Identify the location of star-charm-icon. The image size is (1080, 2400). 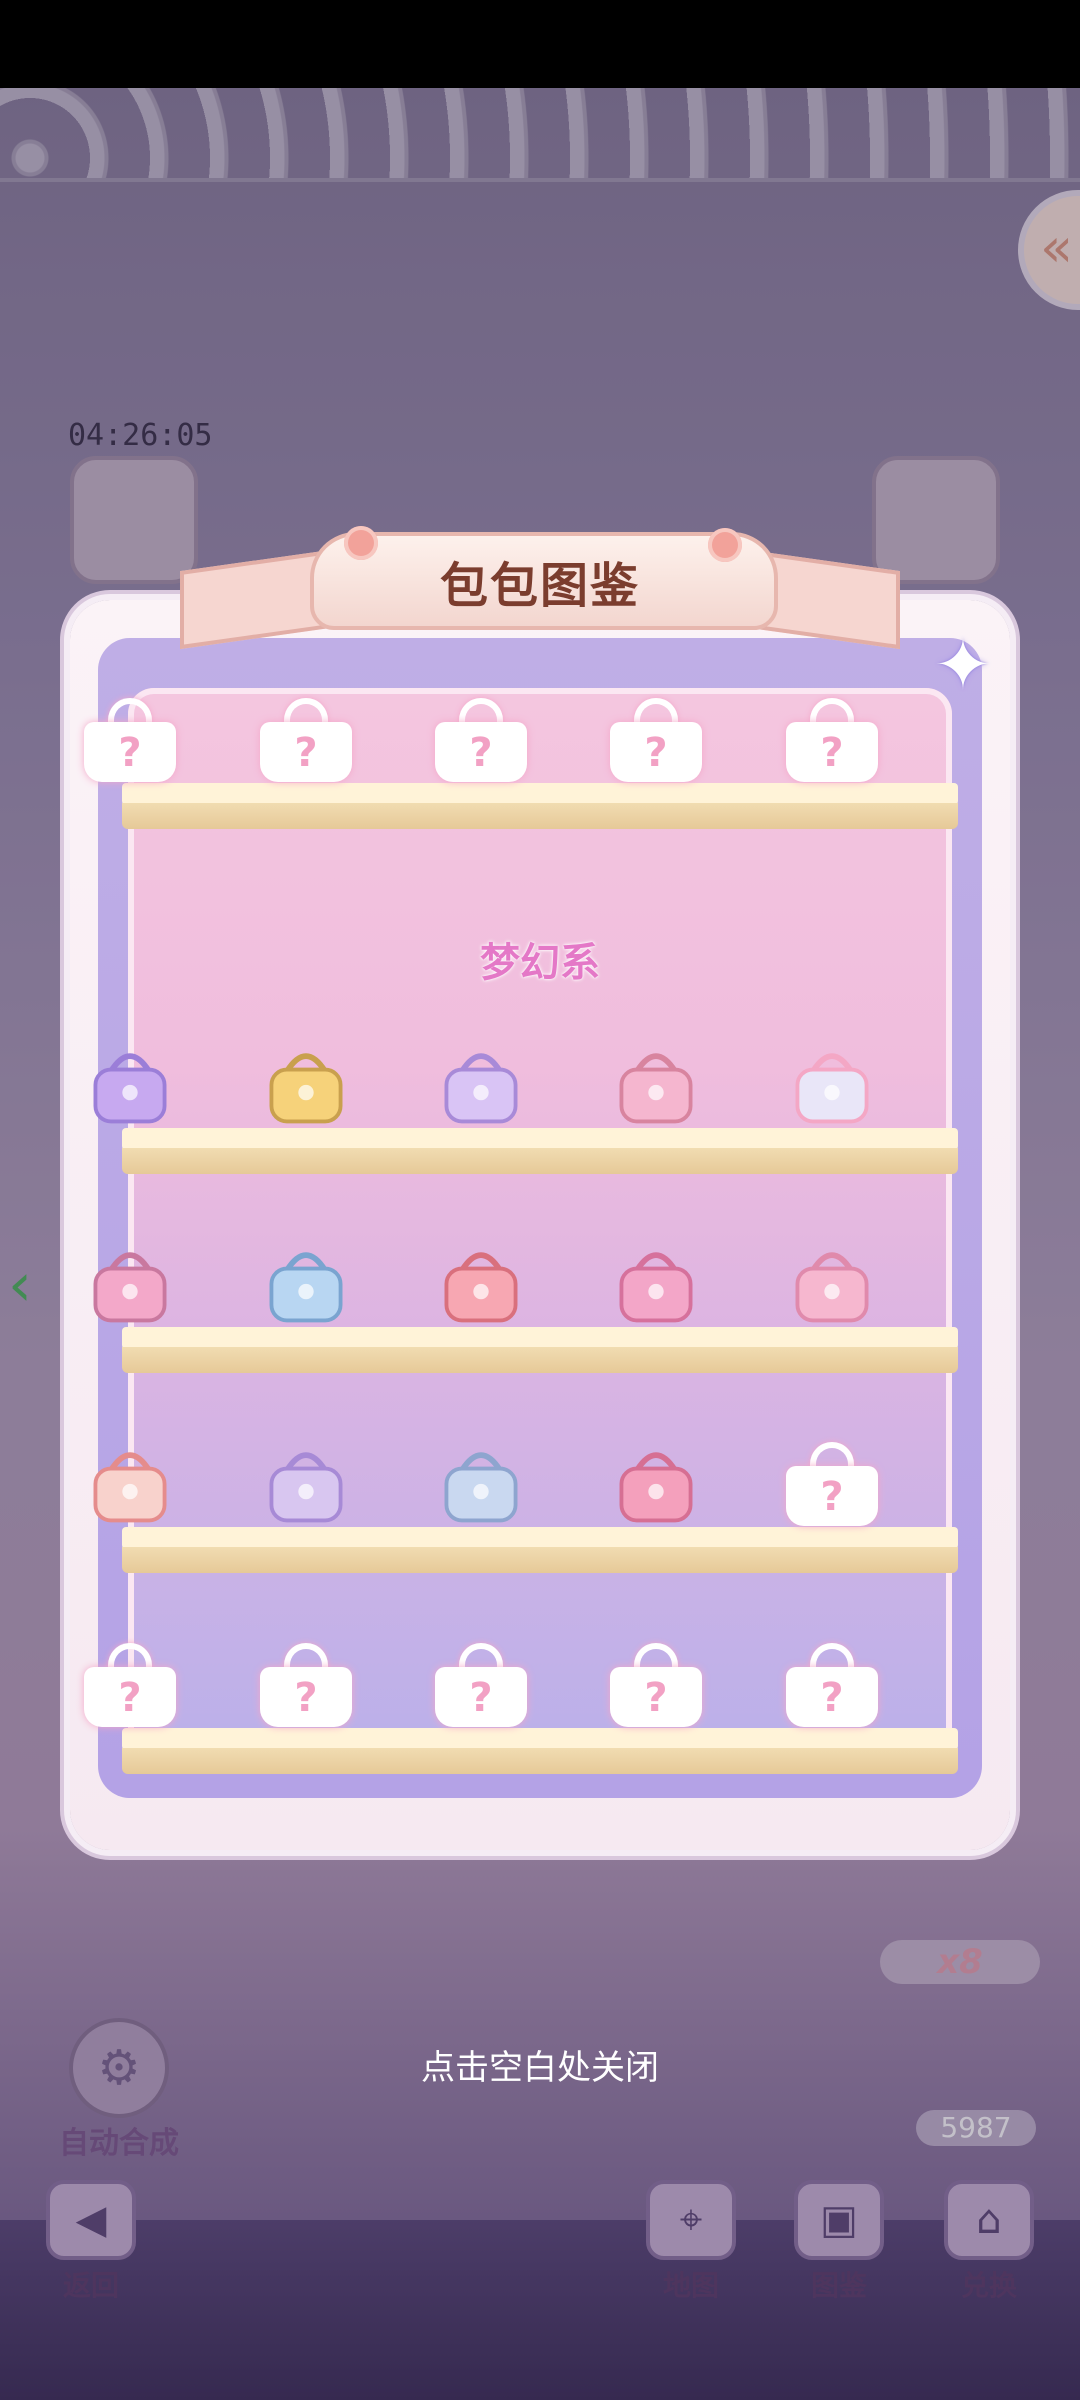
(306, 1088).